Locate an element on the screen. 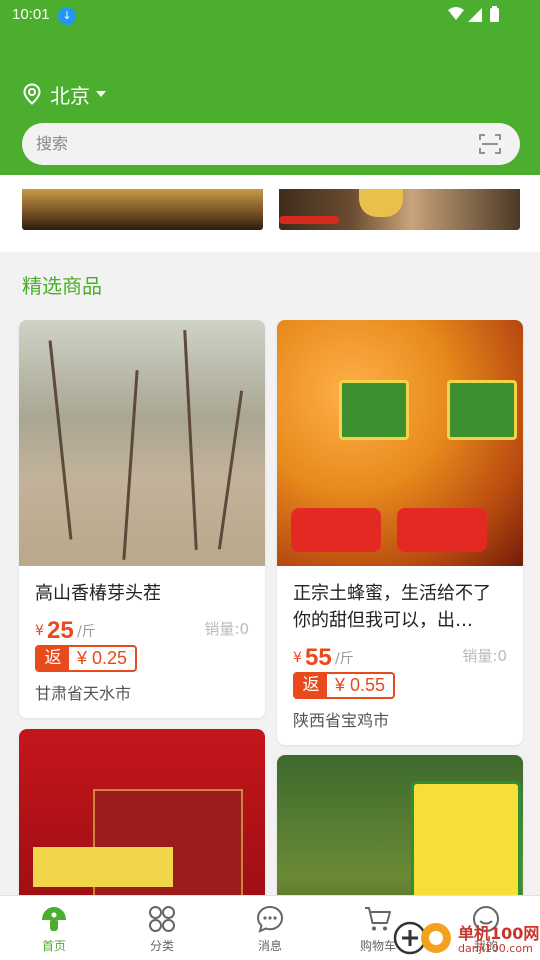 The width and height of the screenshot is (540, 960). product-price: 25 is located at coordinates (60, 630).